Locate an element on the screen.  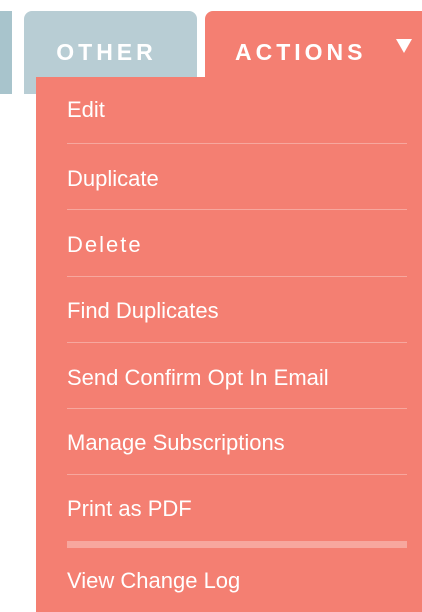
menu-item-edit: Edit is located at coordinates (229, 109).